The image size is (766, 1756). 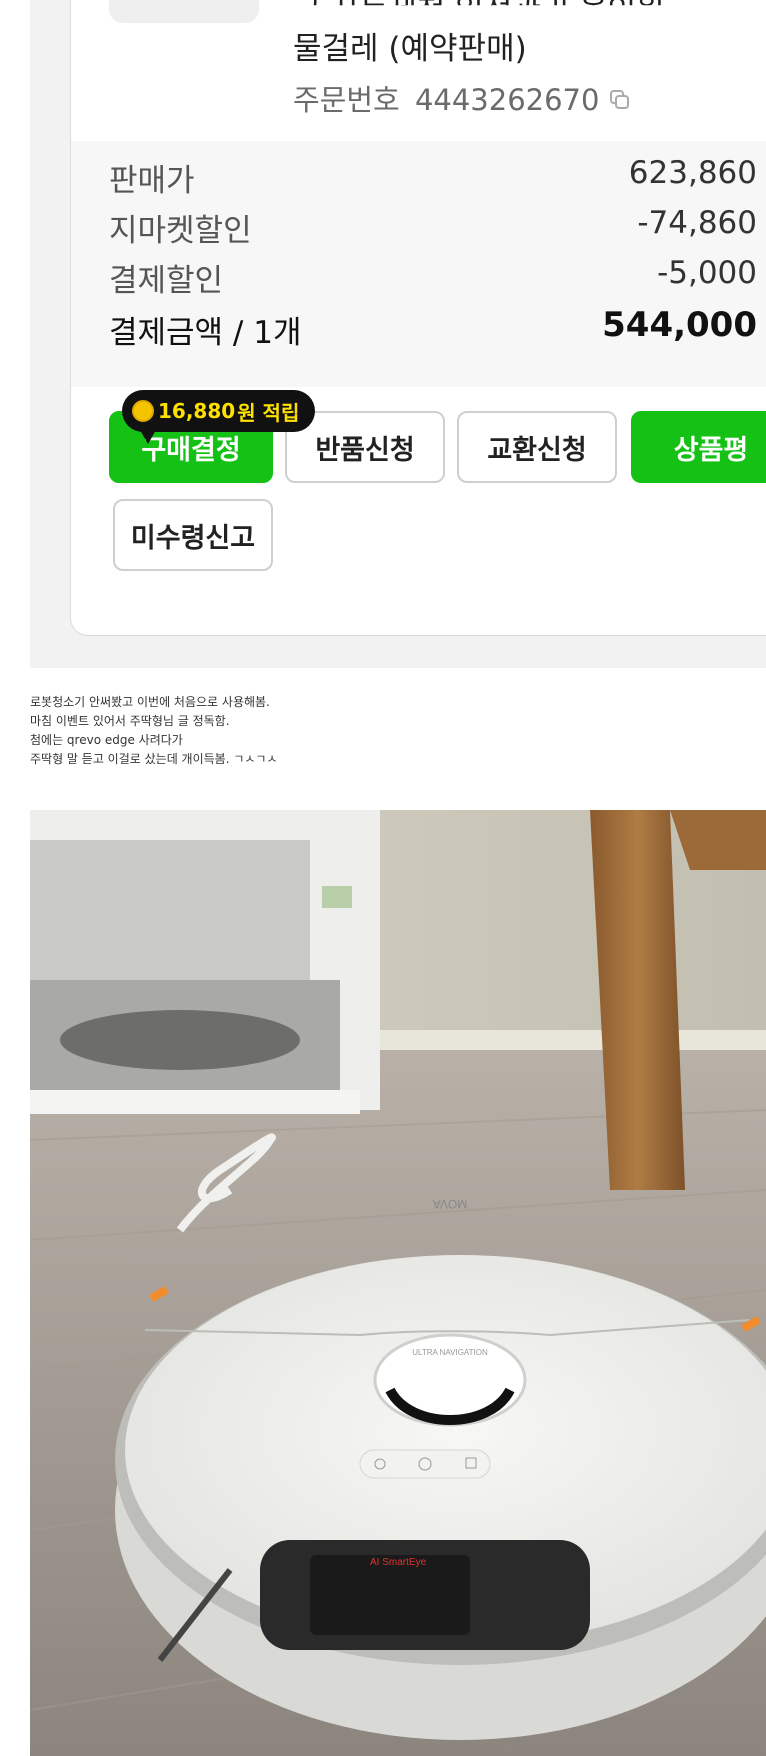 I want to click on price-value: -74,860, so click(x=697, y=223).